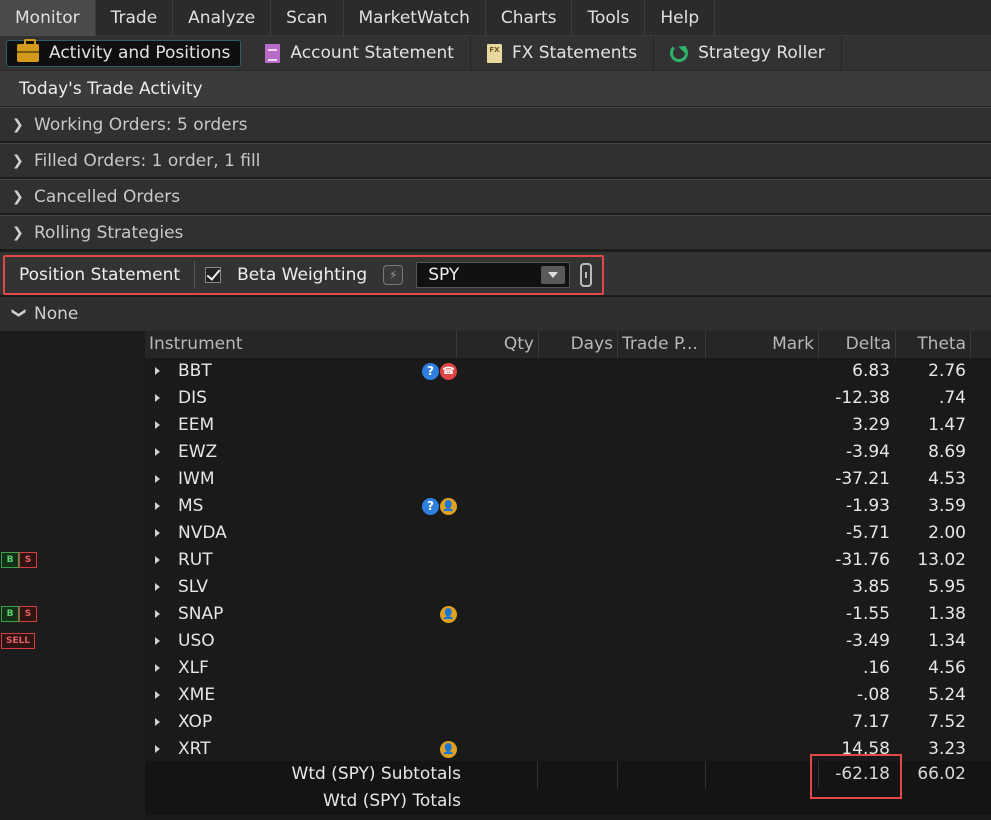  I want to click on menu-charts: Charts, so click(529, 18).